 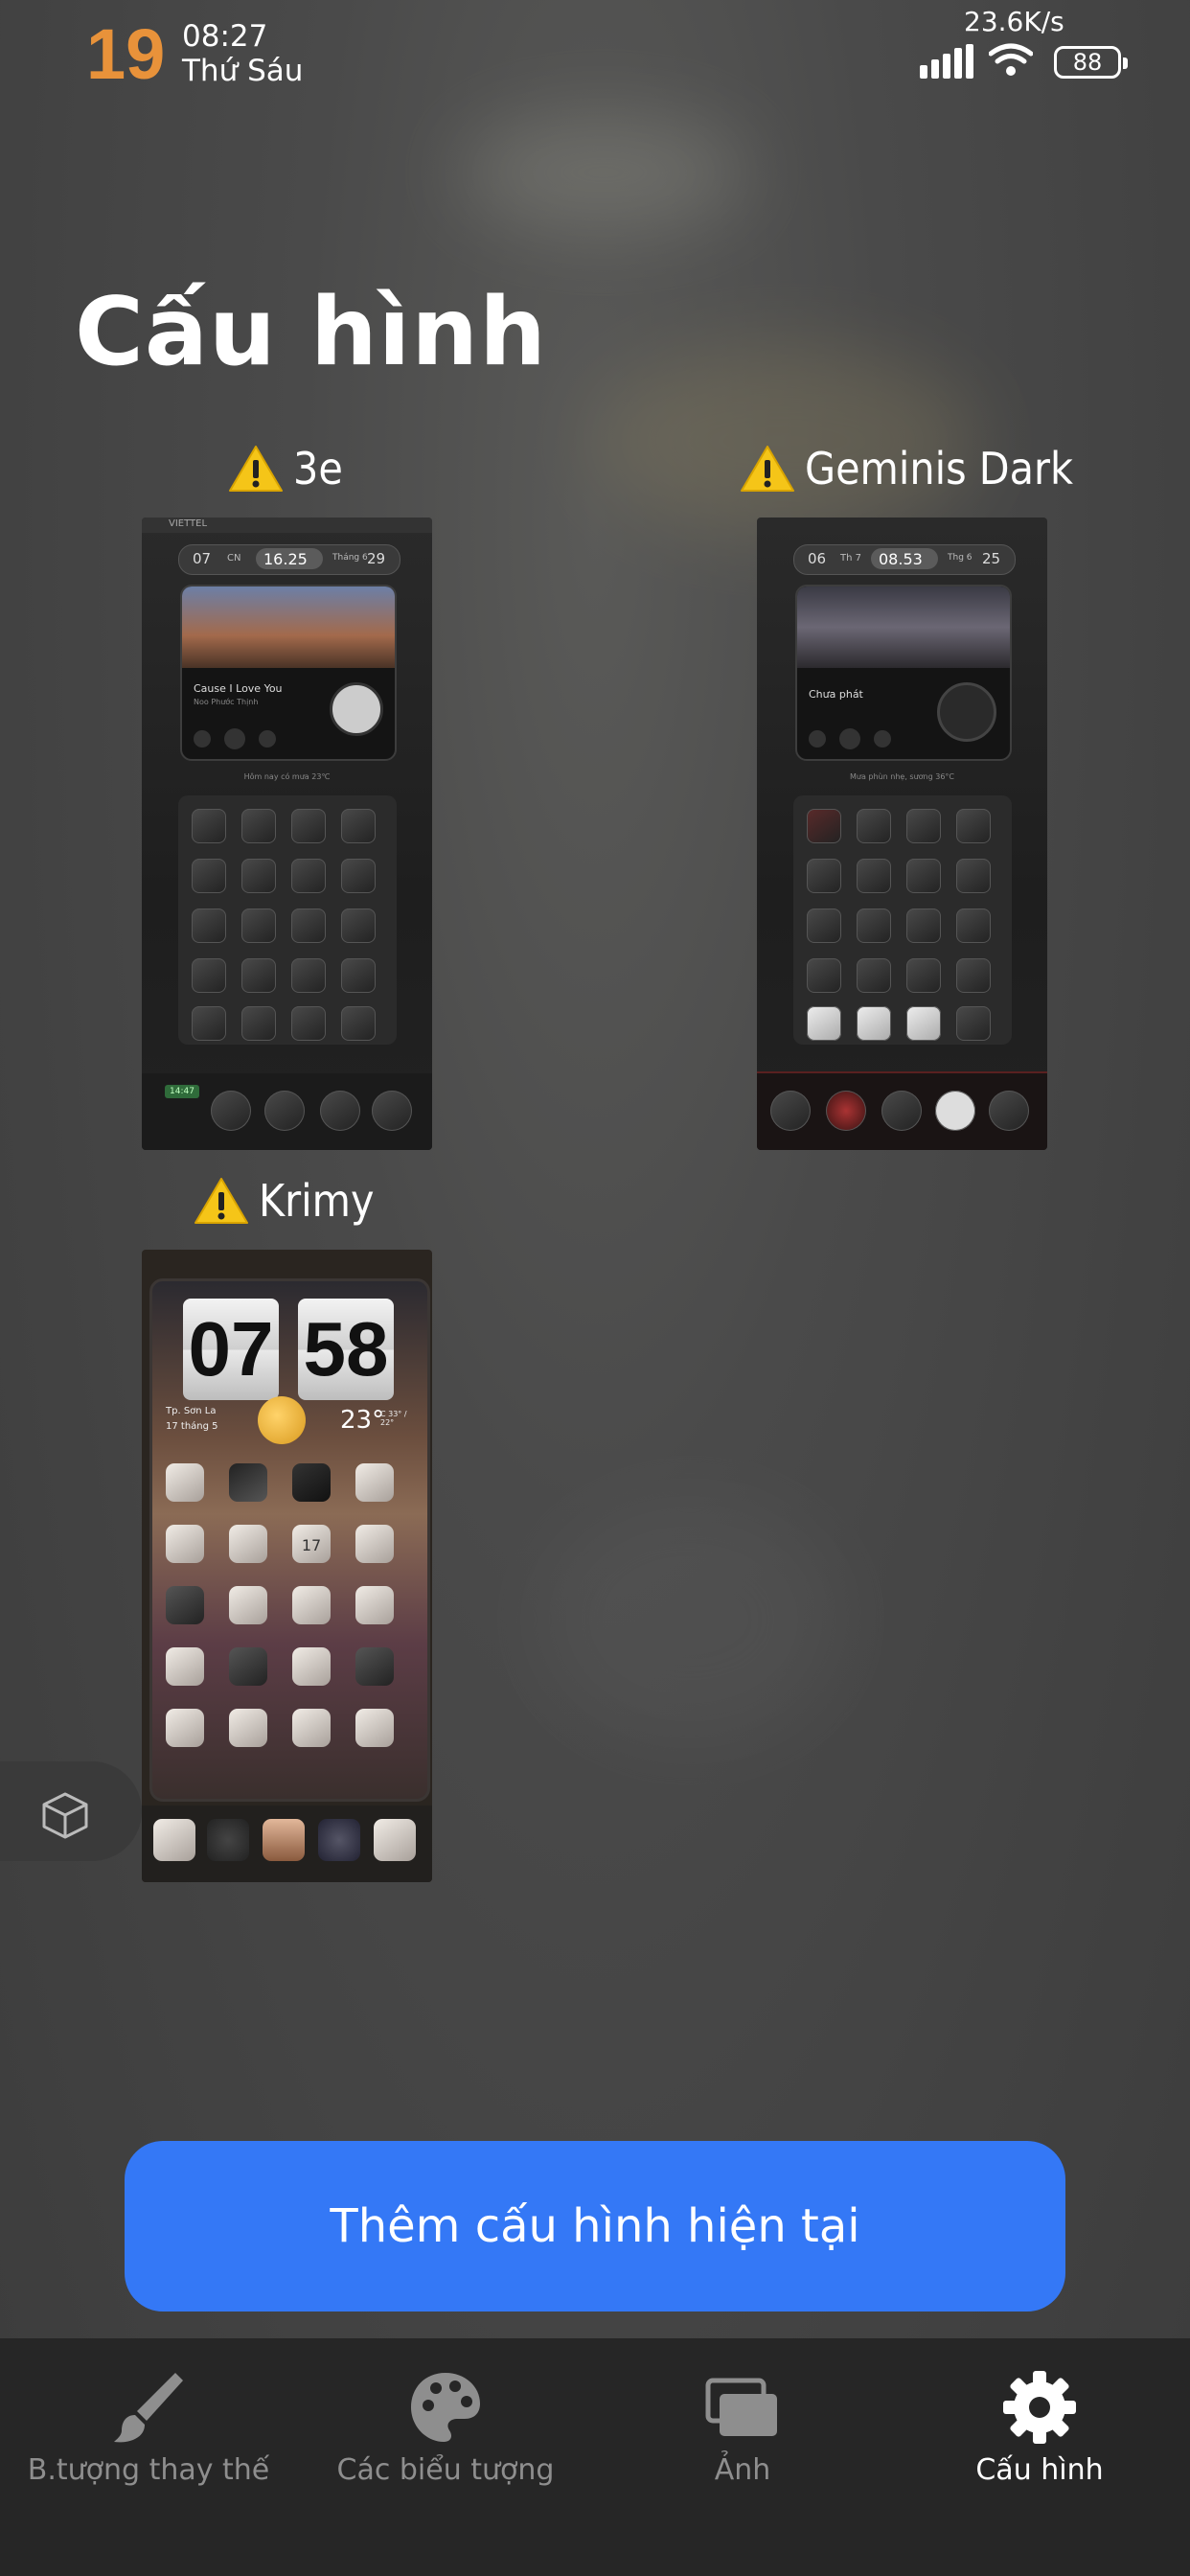 I want to click on preview-clock-num: 25, so click(x=991, y=558).